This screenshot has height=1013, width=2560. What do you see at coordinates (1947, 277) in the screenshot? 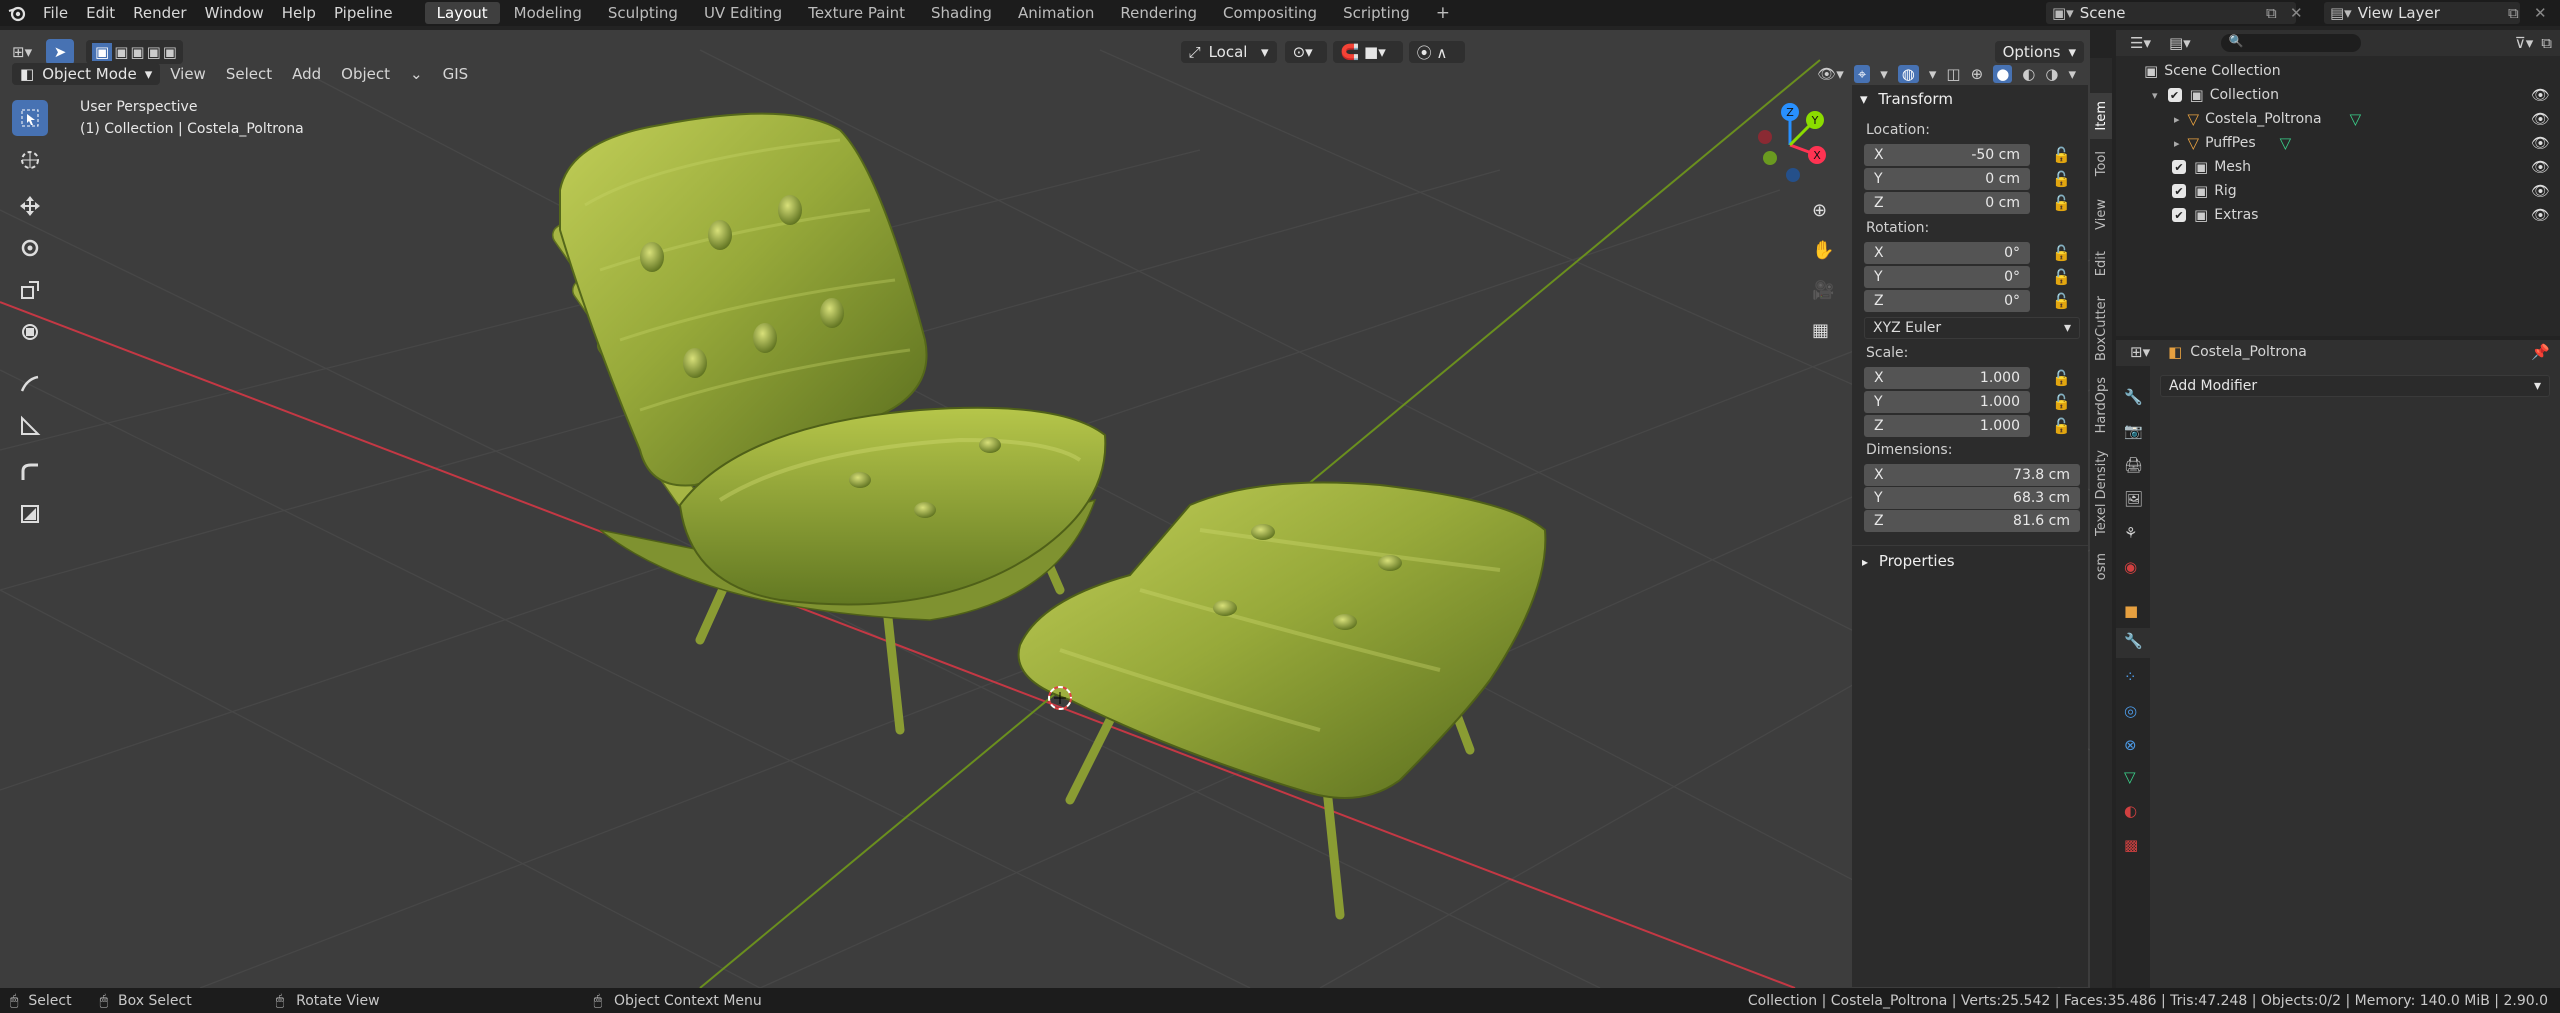
I see `rotation-y-field: Y 0°` at bounding box center [1947, 277].